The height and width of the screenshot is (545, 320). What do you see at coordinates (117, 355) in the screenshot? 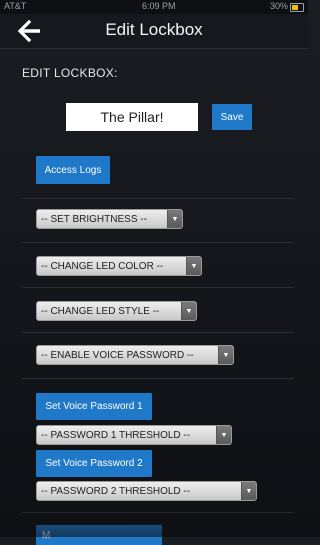
I see `voice-password-select-label: -- ENABLE VOICE PASSWORD --` at bounding box center [117, 355].